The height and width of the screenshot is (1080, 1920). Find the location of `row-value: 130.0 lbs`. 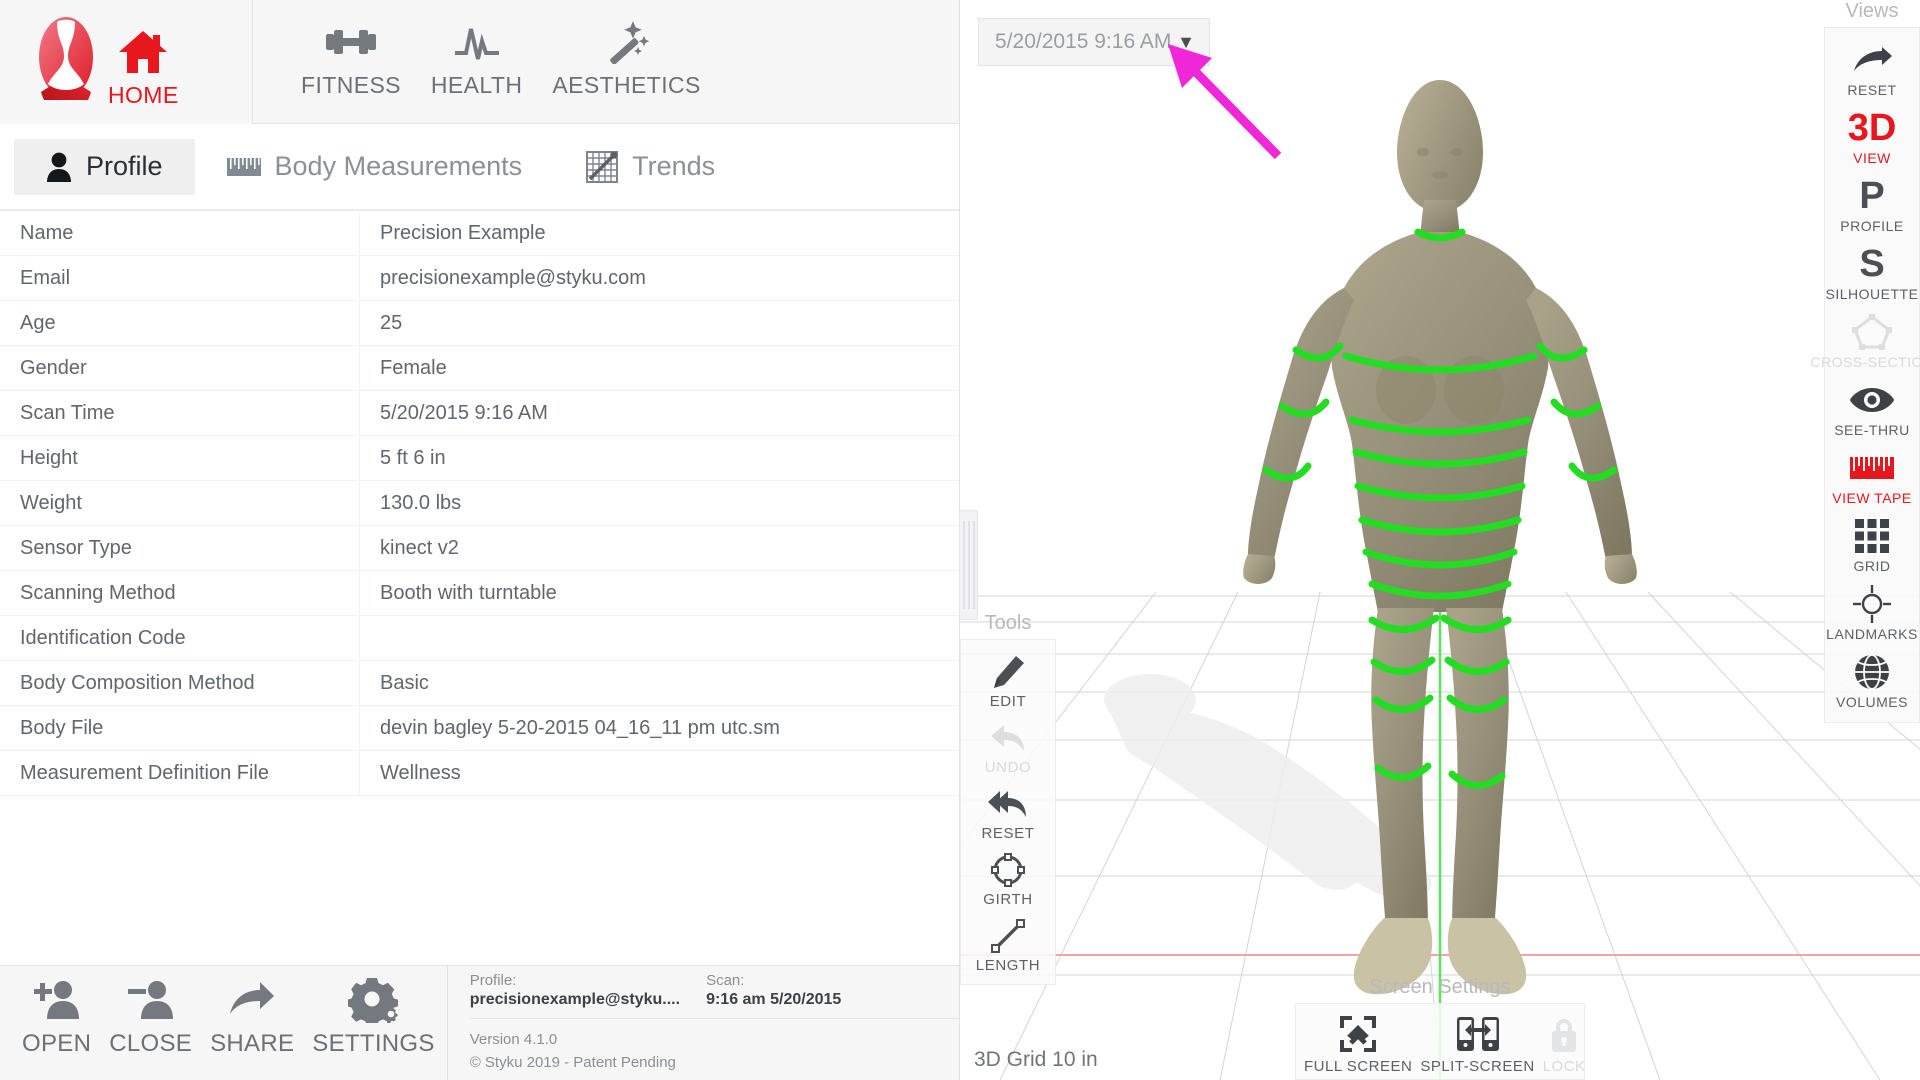

row-value: 130.0 lbs is located at coordinates (421, 502).